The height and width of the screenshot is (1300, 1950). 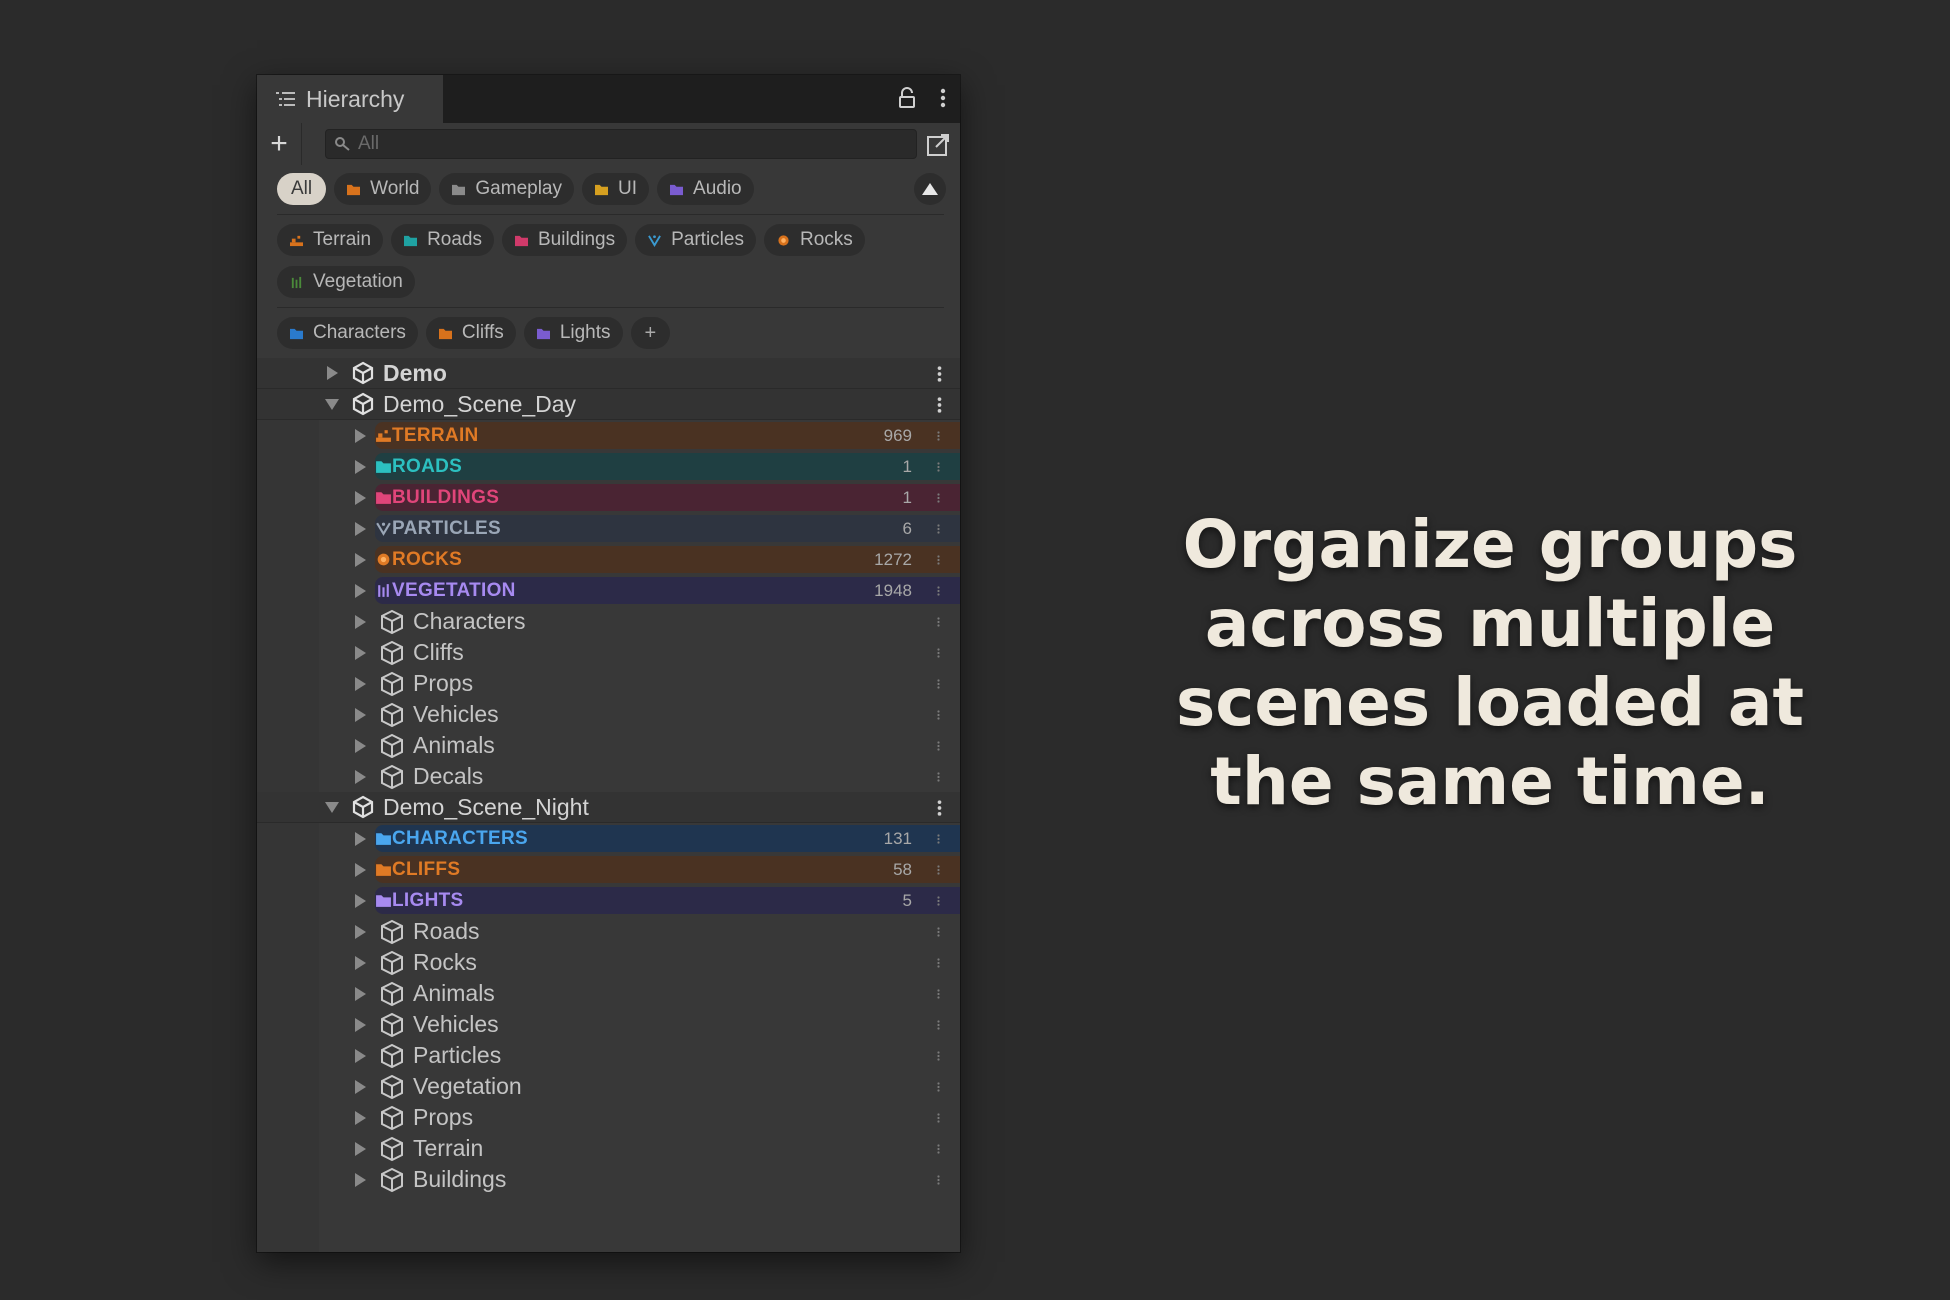 I want to click on tree-item: Decals, so click(x=608, y=776).